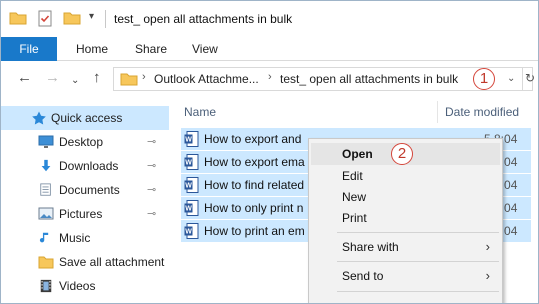 The height and width of the screenshot is (304, 539). Describe the element at coordinates (369, 79) in the screenshot. I see `breadcrumb-current-folder: test_ open all attachments in bulk` at that location.